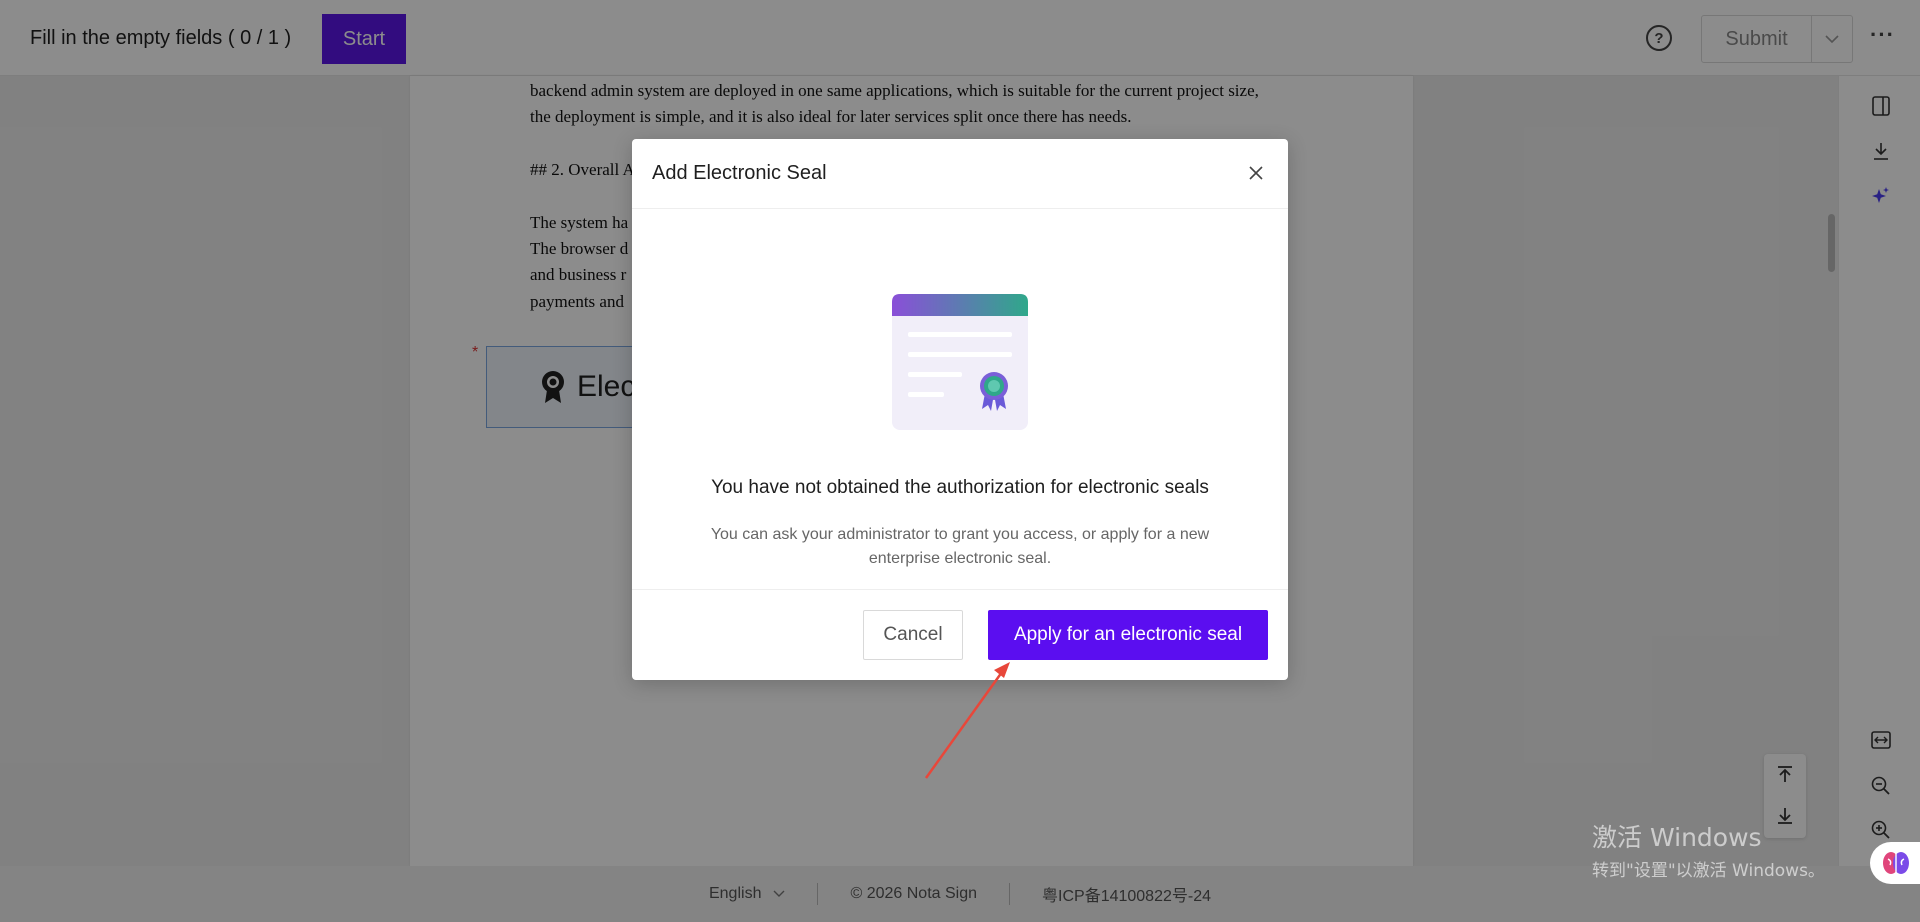 This screenshot has height=922, width=1920. Describe the element at coordinates (913, 635) in the screenshot. I see `cancel-button: Cancel` at that location.